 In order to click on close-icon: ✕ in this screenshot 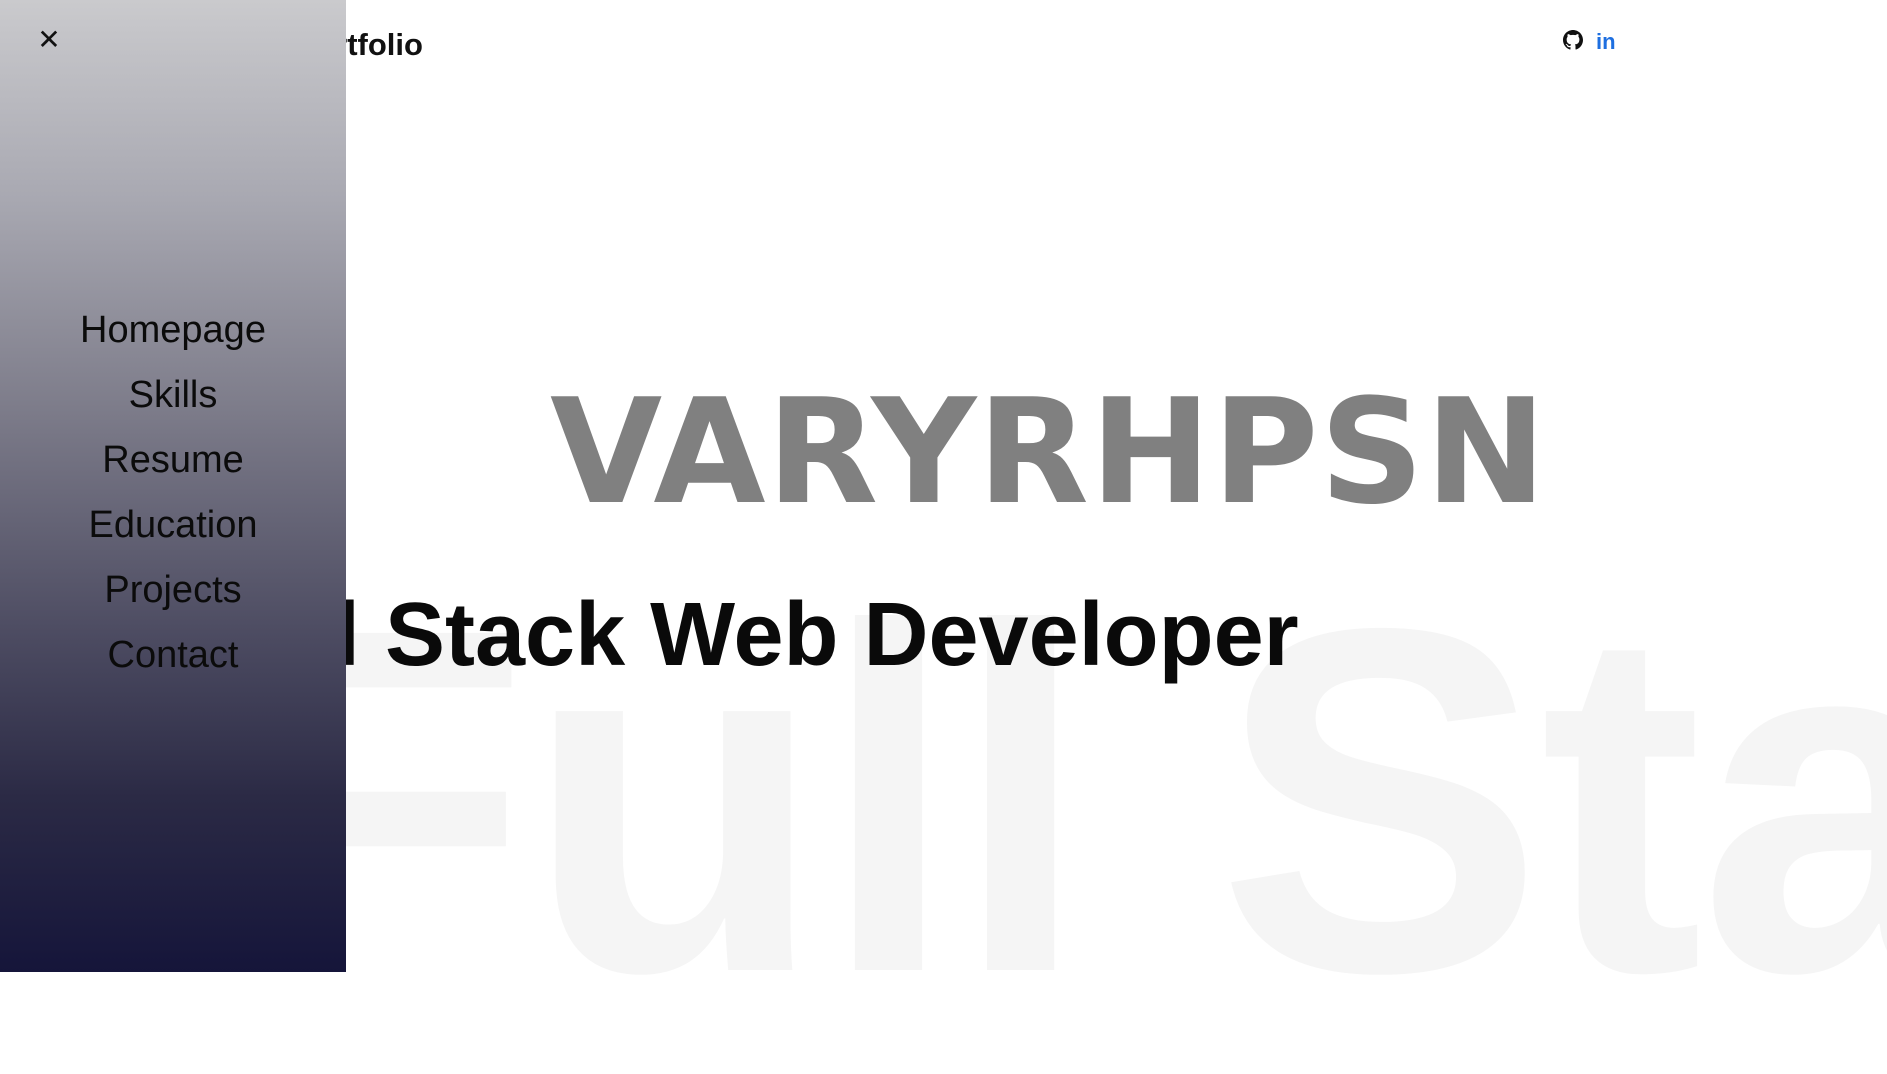, I will do `click(49, 40)`.